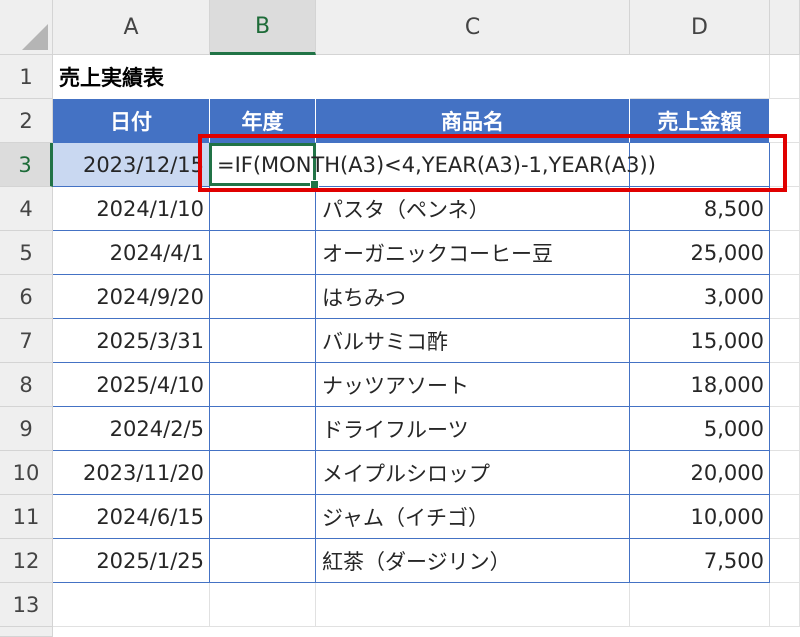  What do you see at coordinates (26, 341) in the screenshot?
I see `row-header-7: 7` at bounding box center [26, 341].